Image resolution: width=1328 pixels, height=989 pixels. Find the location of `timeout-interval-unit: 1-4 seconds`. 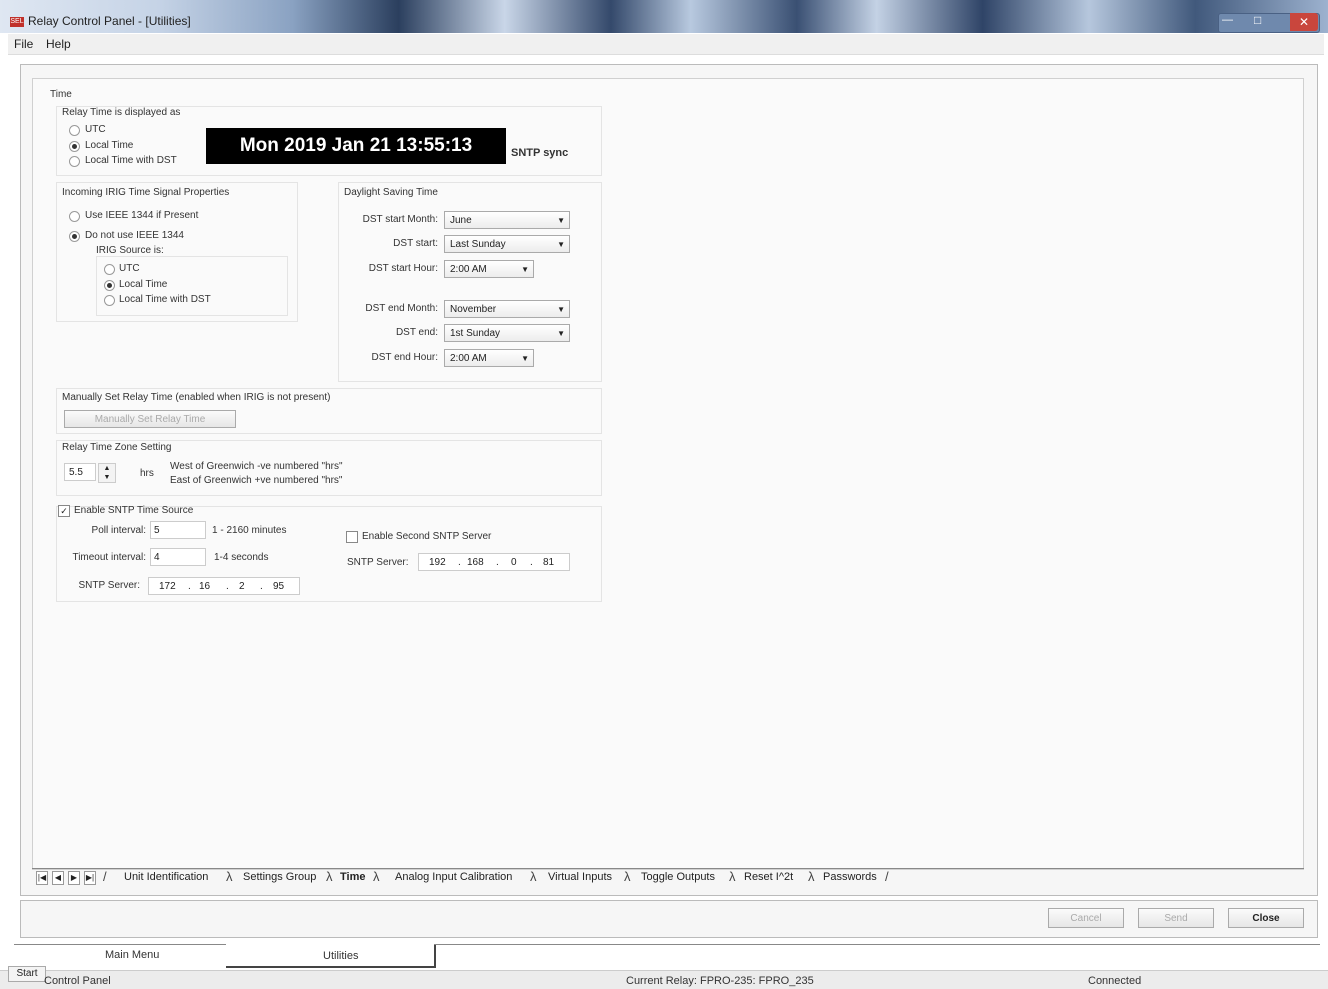

timeout-interval-unit: 1-4 seconds is located at coordinates (241, 557).